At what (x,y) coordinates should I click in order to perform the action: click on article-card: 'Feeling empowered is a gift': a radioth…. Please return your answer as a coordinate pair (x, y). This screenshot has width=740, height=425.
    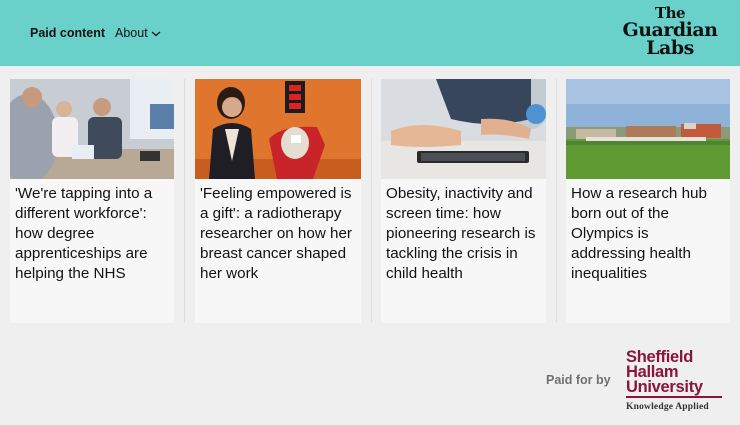
    Looking at the image, I should click on (278, 201).